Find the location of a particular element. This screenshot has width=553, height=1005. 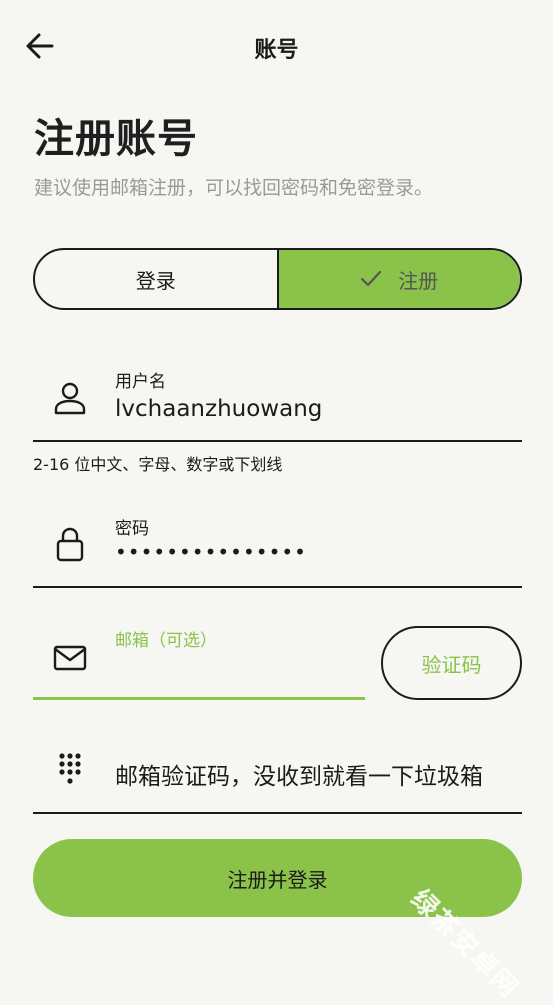

mail-icon is located at coordinates (70, 658).